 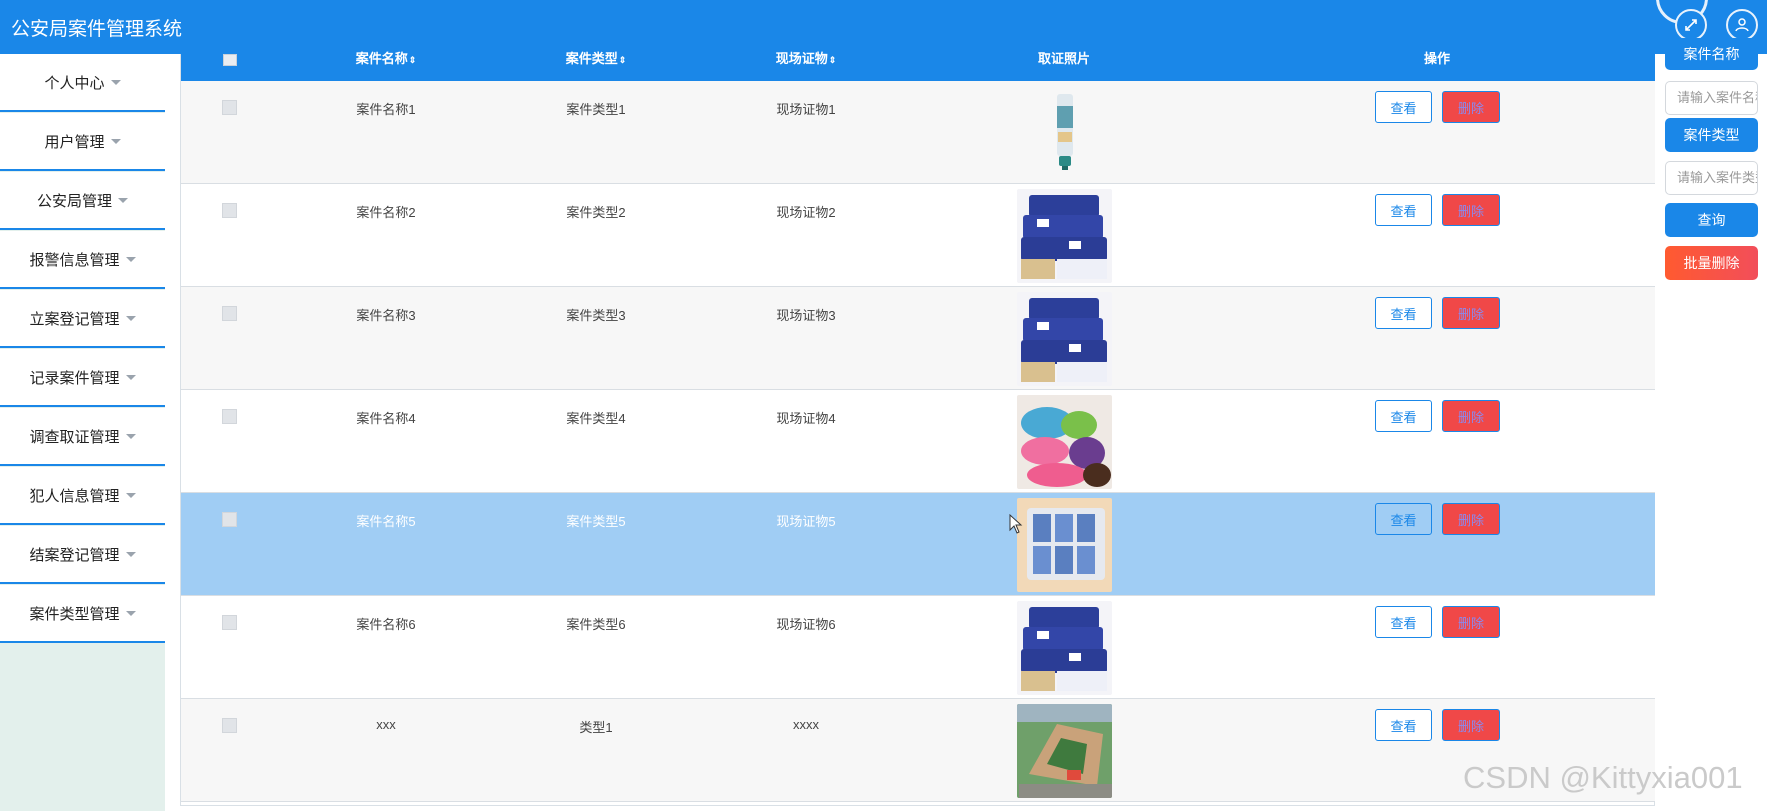 I want to click on table-row: 案件名称4 案件类型4 现场证物4 查看 删除, so click(x=918, y=441).